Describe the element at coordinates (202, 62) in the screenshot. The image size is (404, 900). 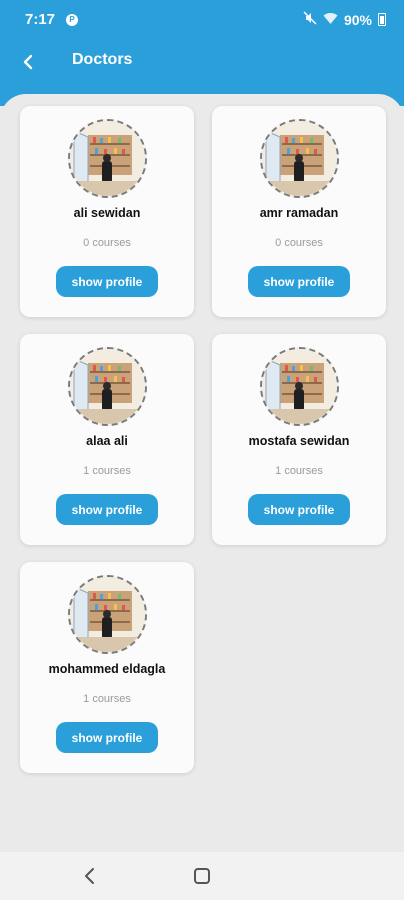
I see `app-bar: Doctors` at that location.